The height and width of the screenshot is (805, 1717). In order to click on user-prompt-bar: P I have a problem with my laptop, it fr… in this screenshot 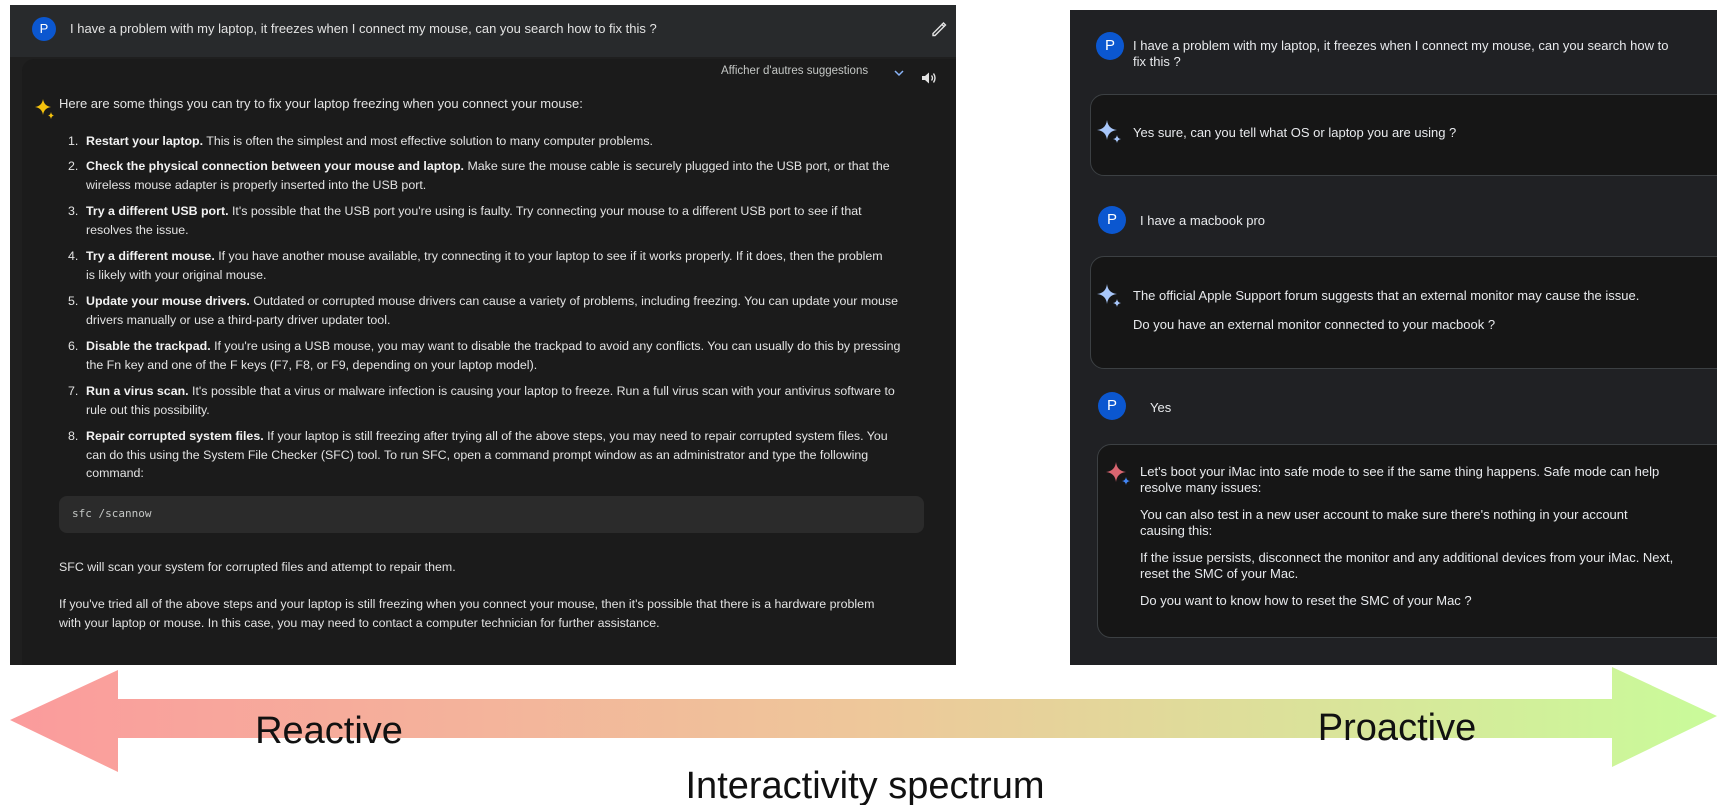, I will do `click(483, 31)`.